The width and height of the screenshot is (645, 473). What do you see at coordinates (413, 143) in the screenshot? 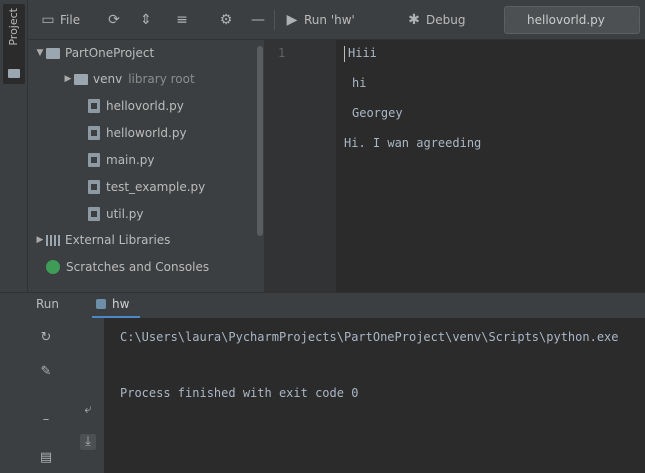
I see `code-line: Hi. I wan agreeding` at bounding box center [413, 143].